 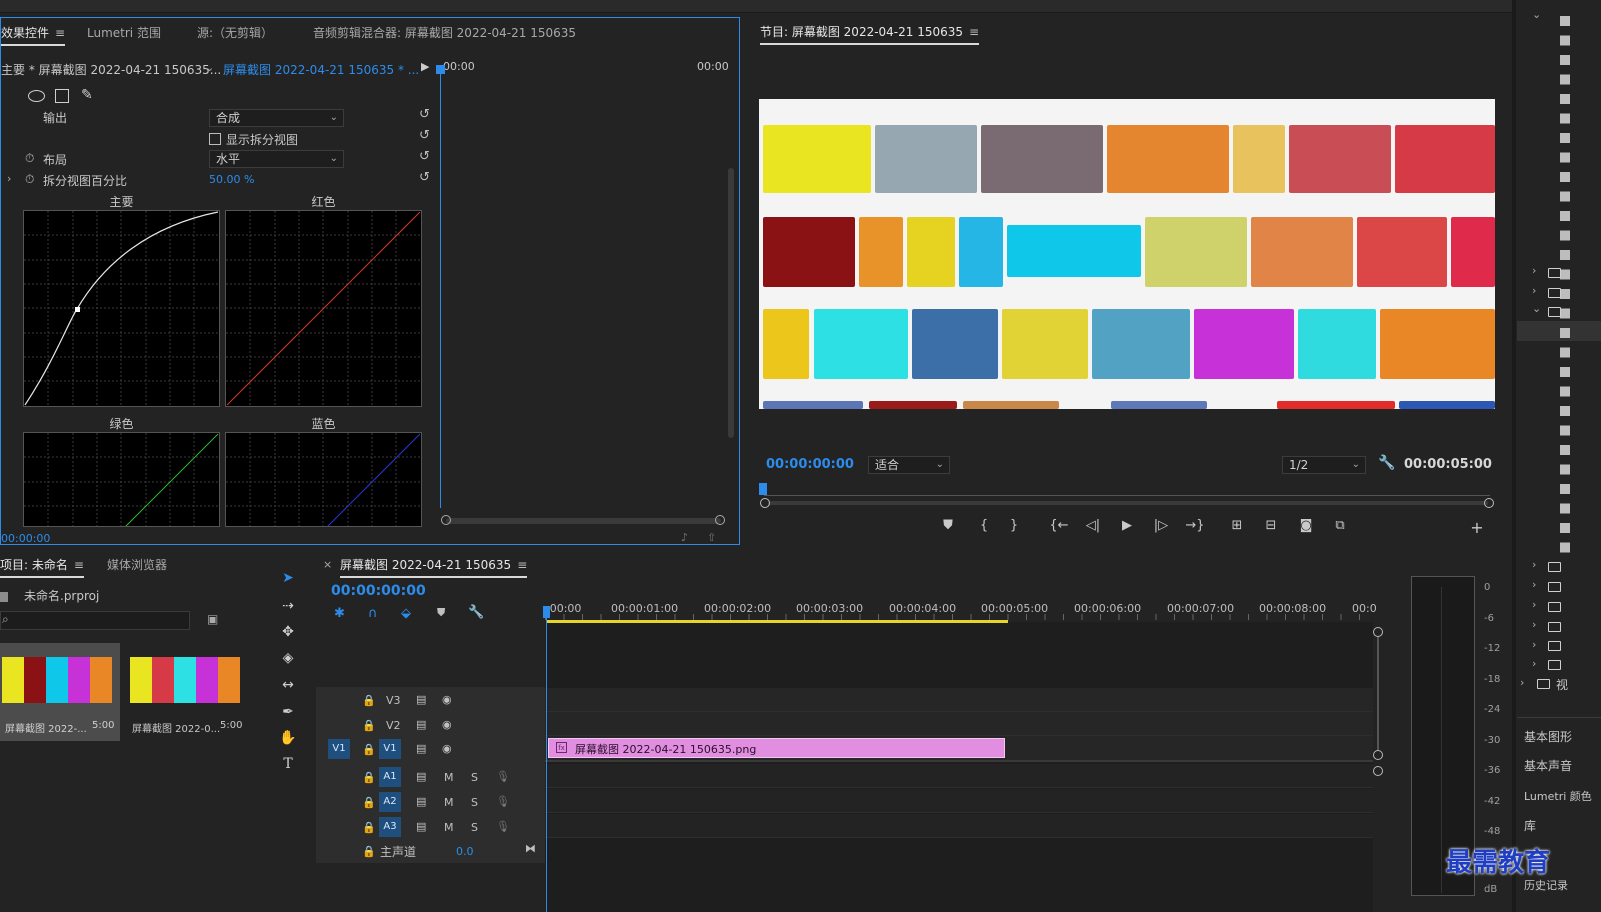 I want to click on video-clip: fx 屏幕截图 2022-04-21 150635.png, so click(x=776, y=748).